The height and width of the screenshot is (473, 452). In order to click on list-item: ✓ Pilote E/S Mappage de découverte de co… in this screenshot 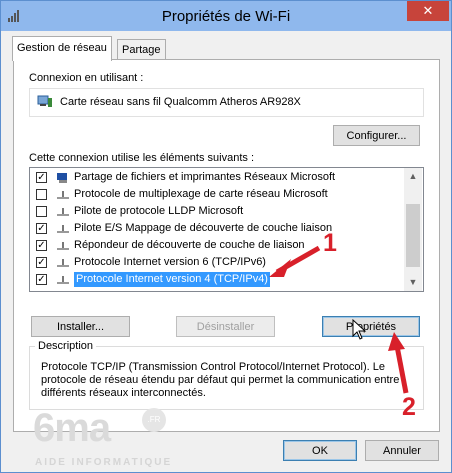, I will do `click(217, 228)`.